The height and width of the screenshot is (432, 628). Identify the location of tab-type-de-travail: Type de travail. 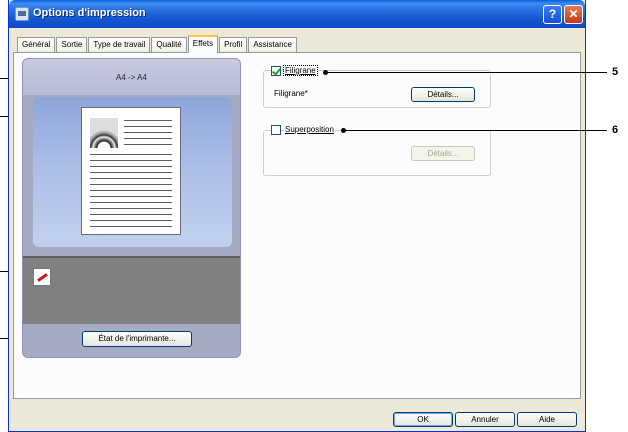
(119, 45).